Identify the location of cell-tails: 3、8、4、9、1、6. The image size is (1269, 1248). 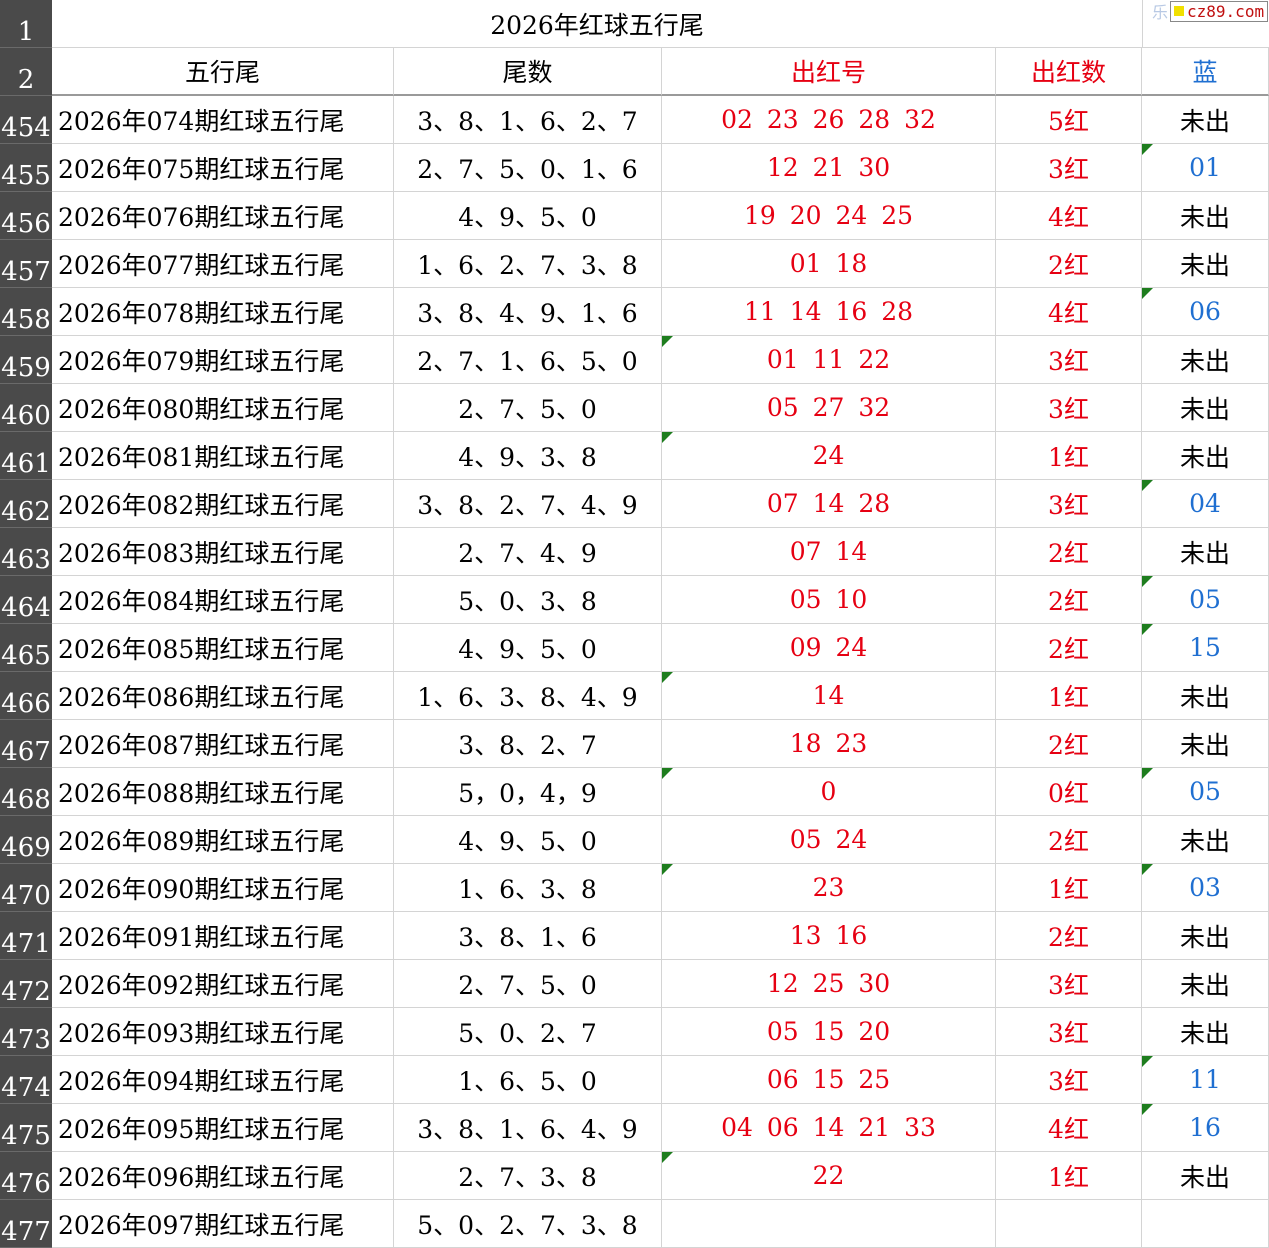
(528, 312).